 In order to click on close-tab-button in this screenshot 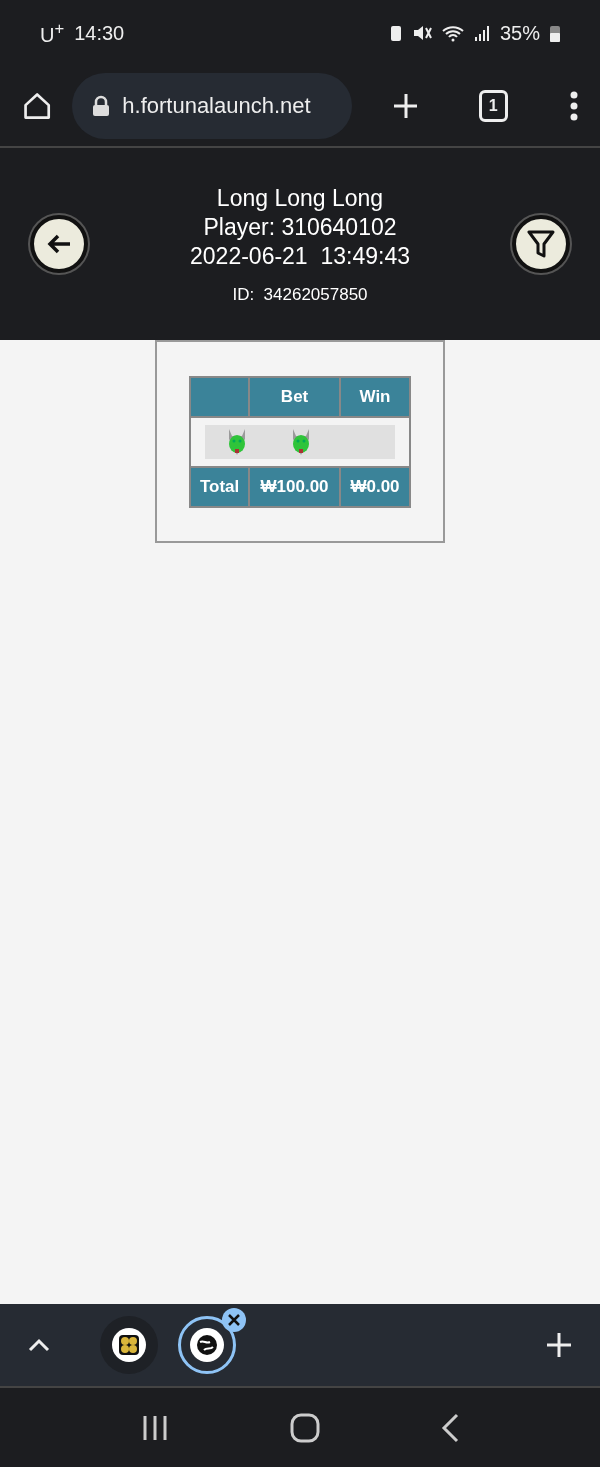, I will do `click(234, 1320)`.